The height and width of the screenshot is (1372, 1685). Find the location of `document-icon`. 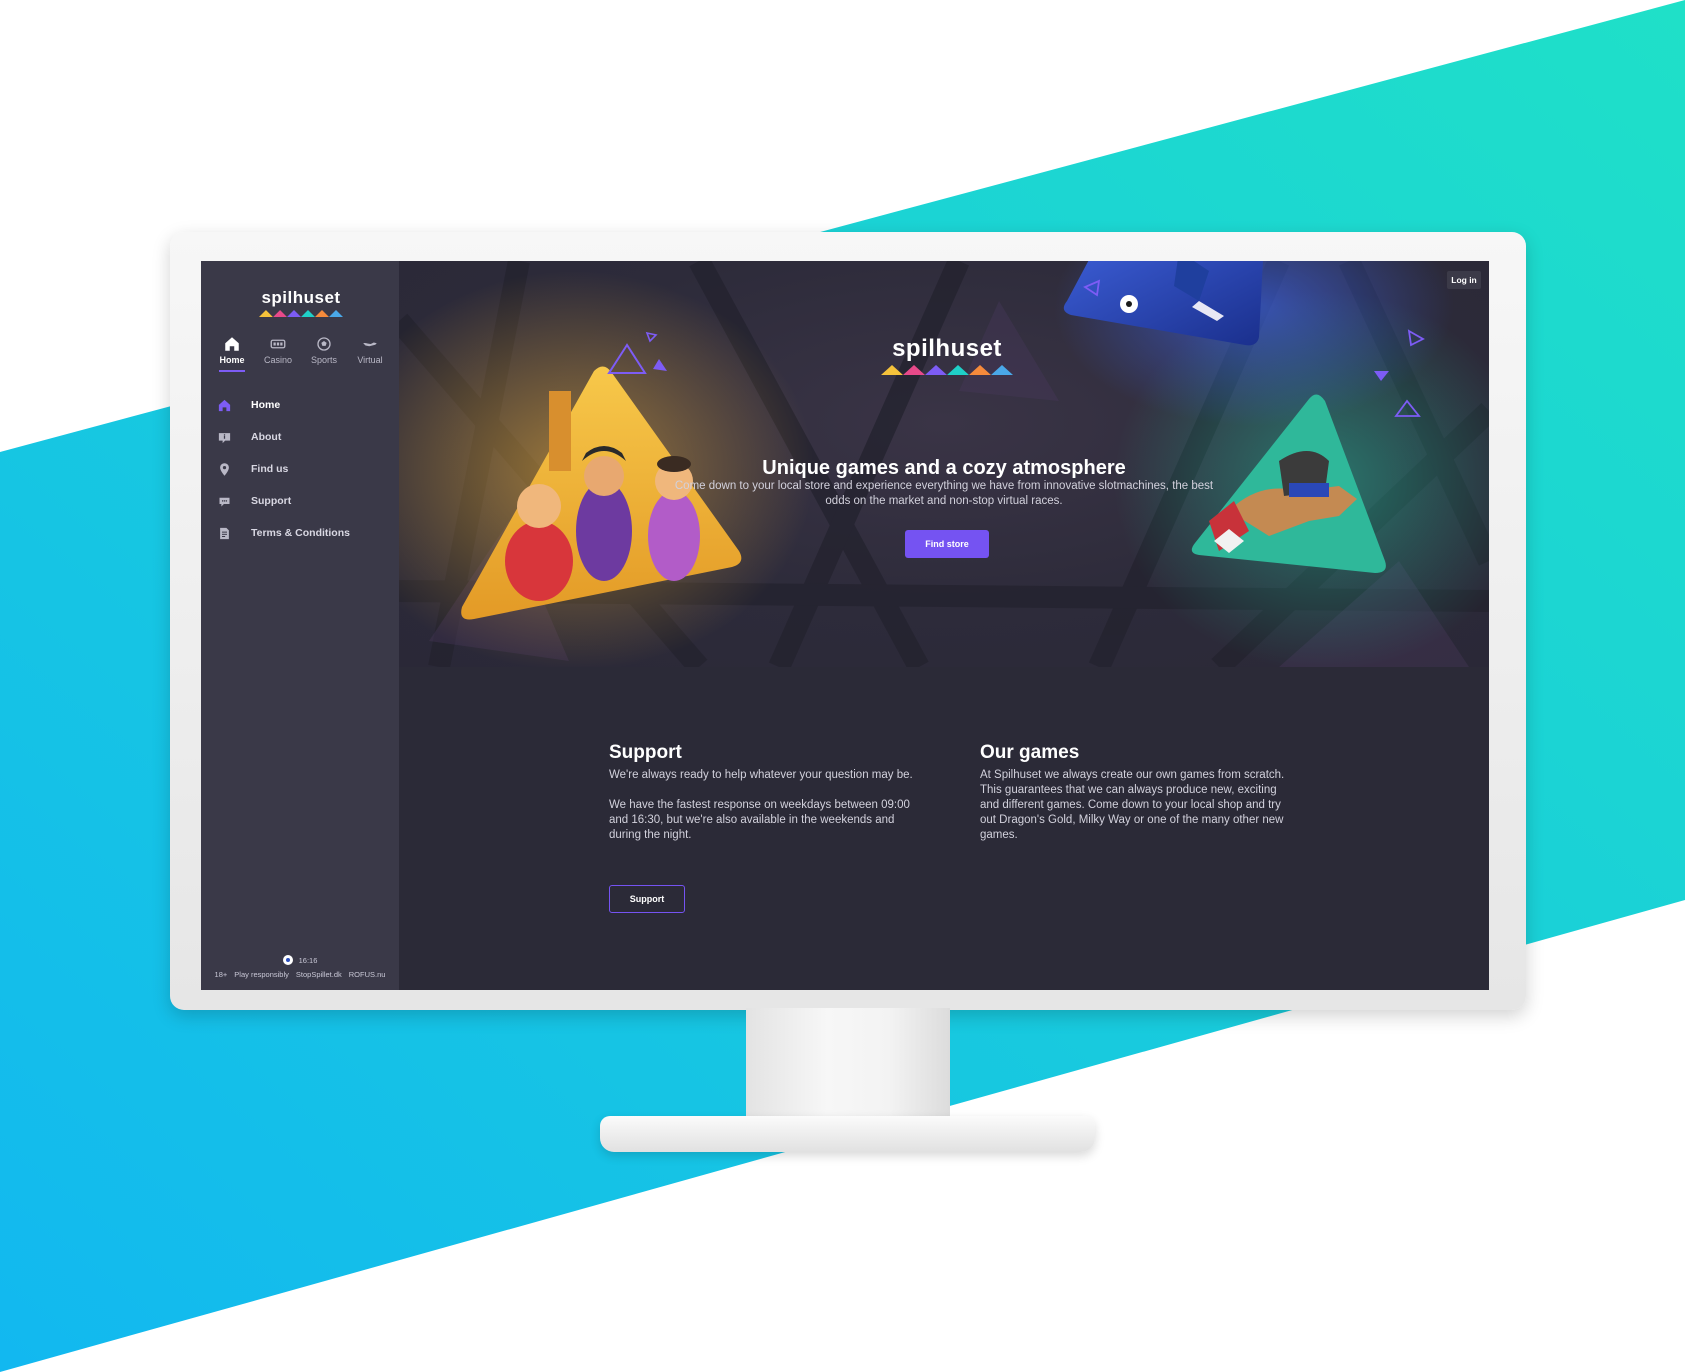

document-icon is located at coordinates (234, 533).